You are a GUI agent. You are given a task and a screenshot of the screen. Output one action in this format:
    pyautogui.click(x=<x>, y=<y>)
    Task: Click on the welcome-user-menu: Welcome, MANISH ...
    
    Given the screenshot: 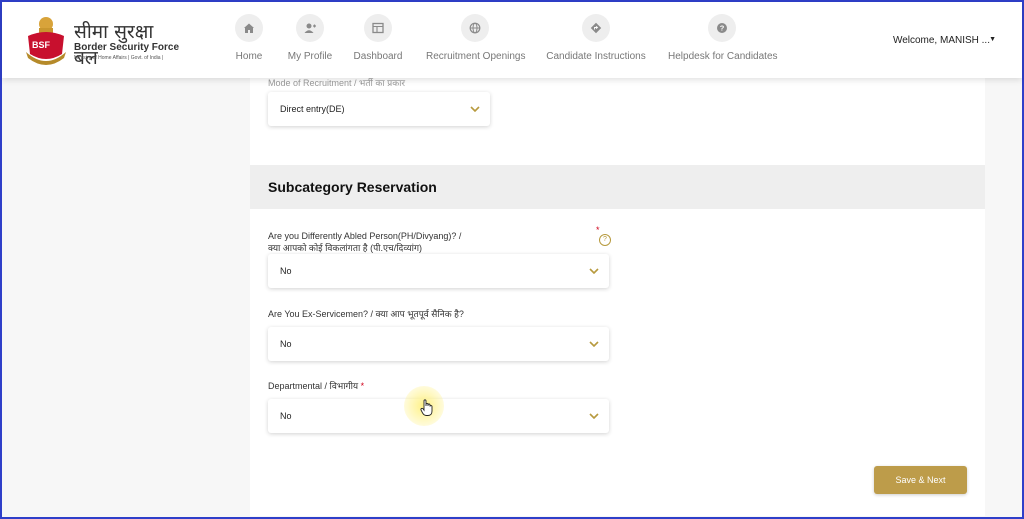 What is the action you would take?
    pyautogui.click(x=941, y=40)
    